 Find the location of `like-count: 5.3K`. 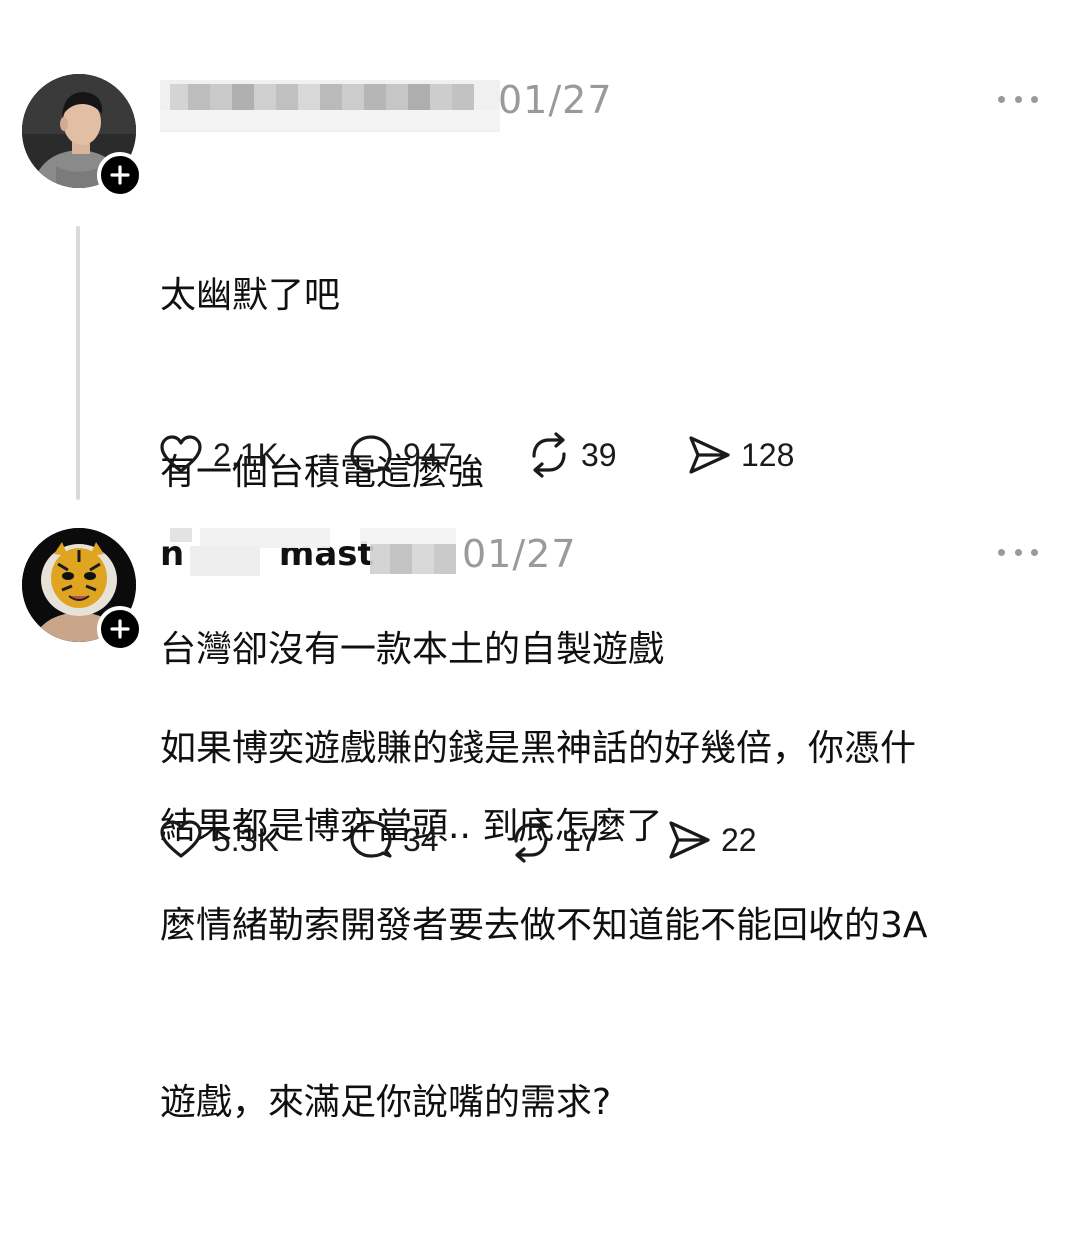

like-count: 5.3K is located at coordinates (246, 839).